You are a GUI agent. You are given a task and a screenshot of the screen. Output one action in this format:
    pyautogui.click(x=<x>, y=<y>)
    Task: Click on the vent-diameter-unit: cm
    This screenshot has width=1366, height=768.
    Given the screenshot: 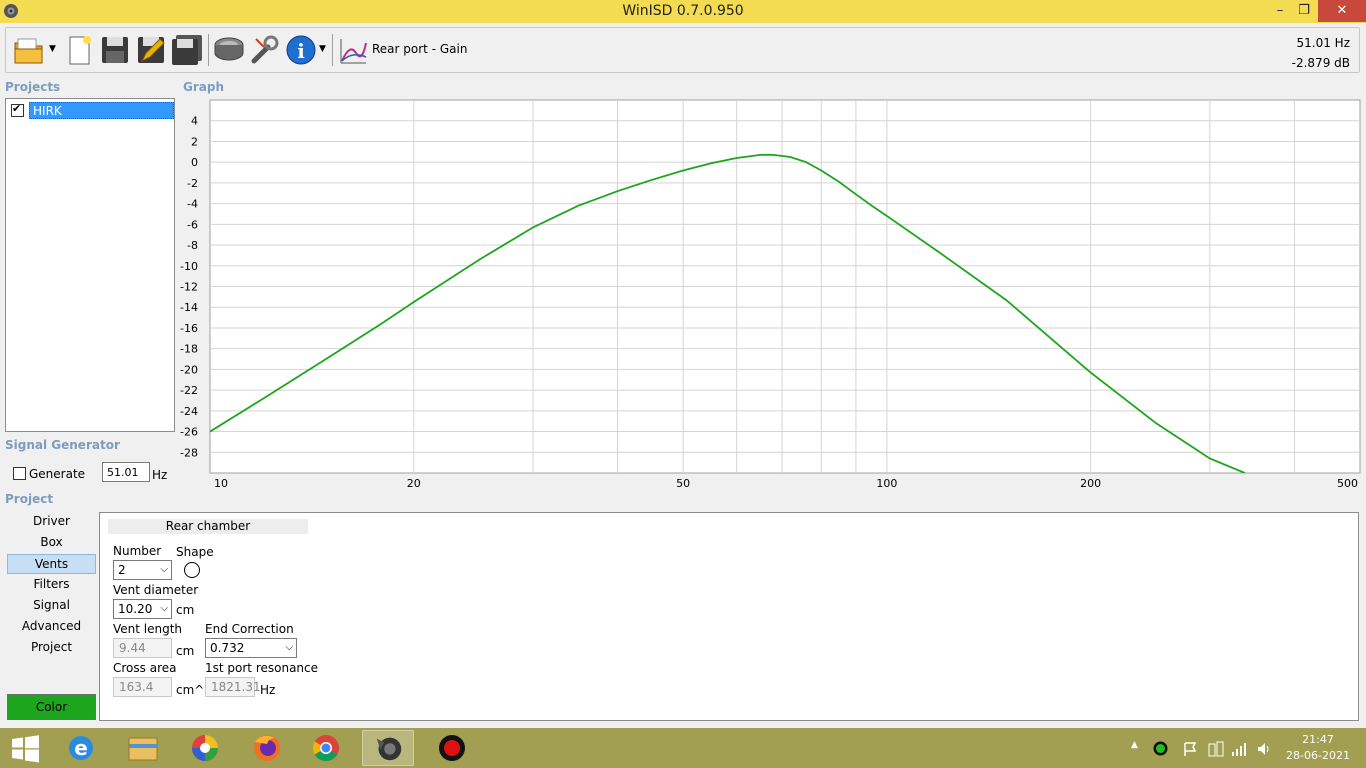 What is the action you would take?
    pyautogui.click(x=185, y=610)
    